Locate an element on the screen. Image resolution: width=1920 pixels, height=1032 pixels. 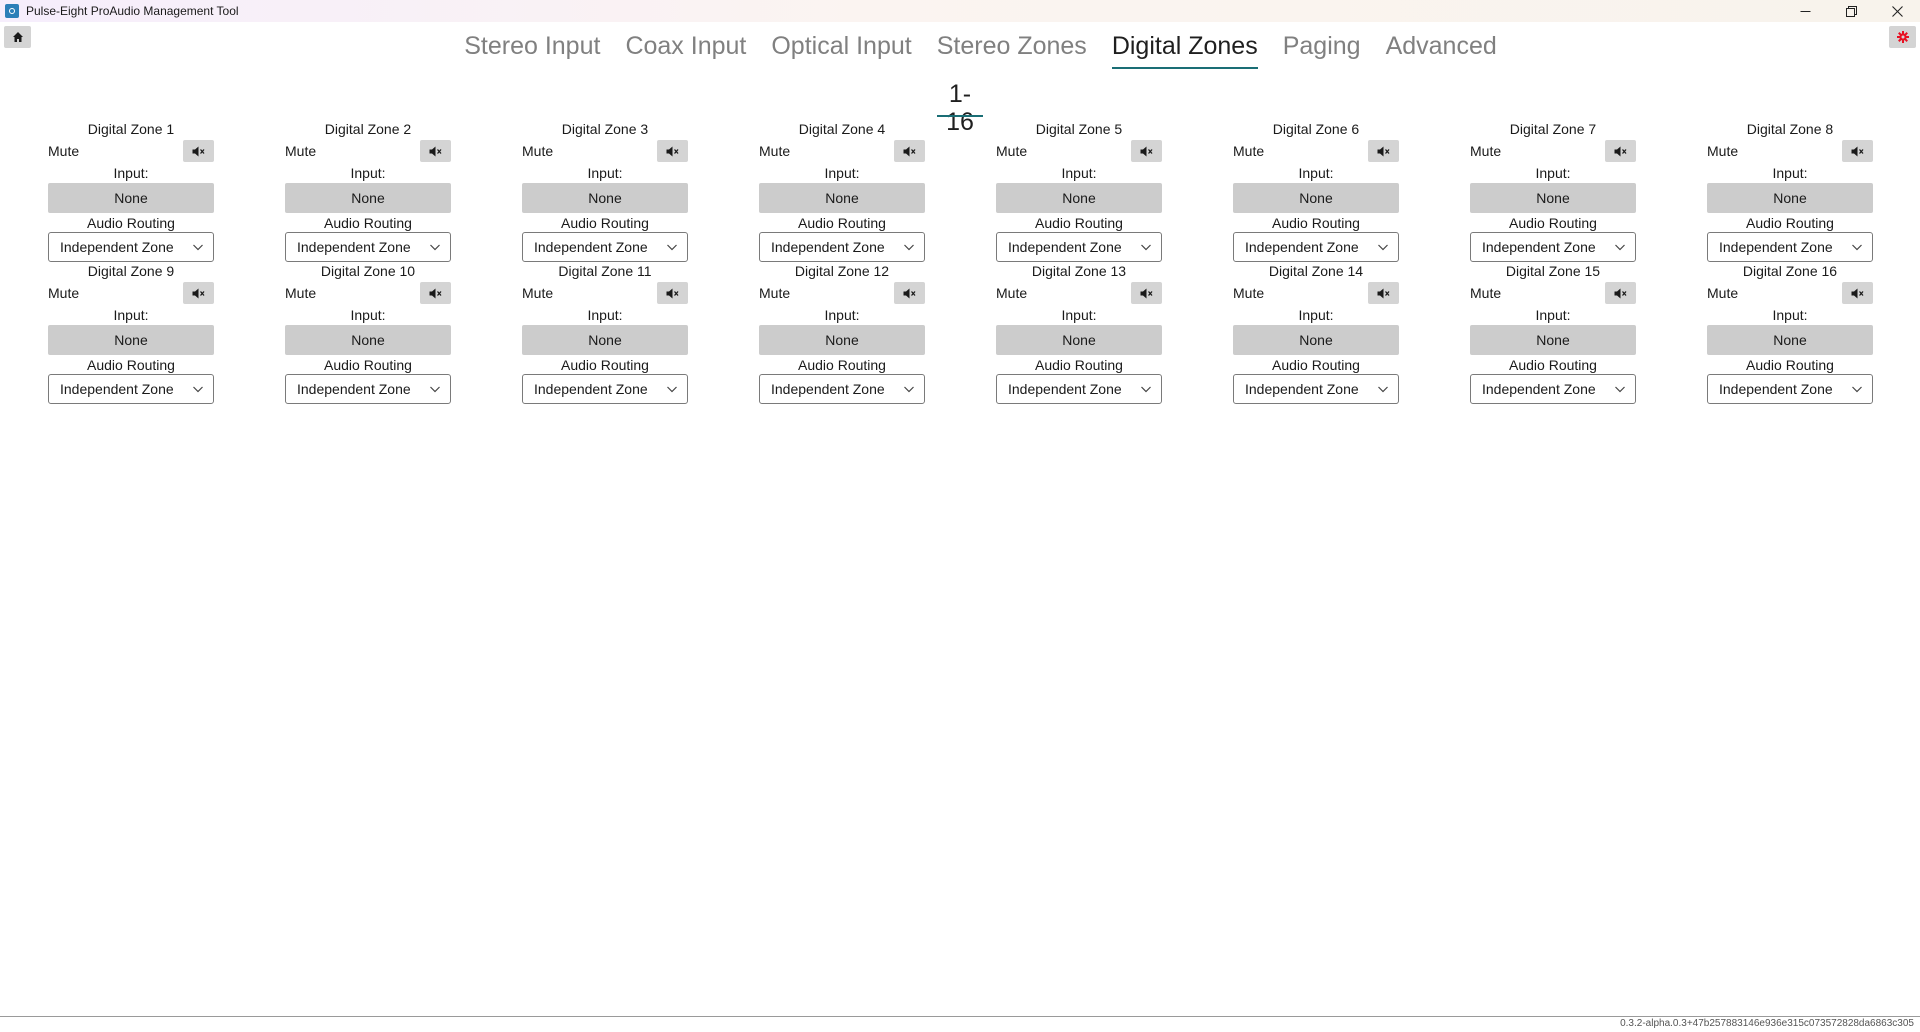
footer-divider is located at coordinates (960, 1016).